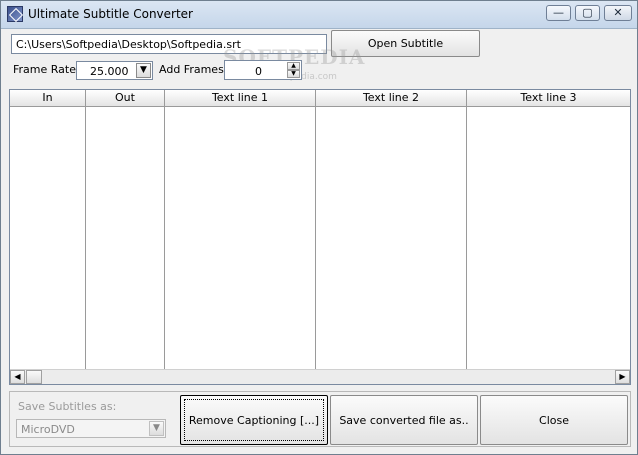 This screenshot has width=638, height=455. What do you see at coordinates (293, 74) in the screenshot?
I see `spin-down-icon: ▼` at bounding box center [293, 74].